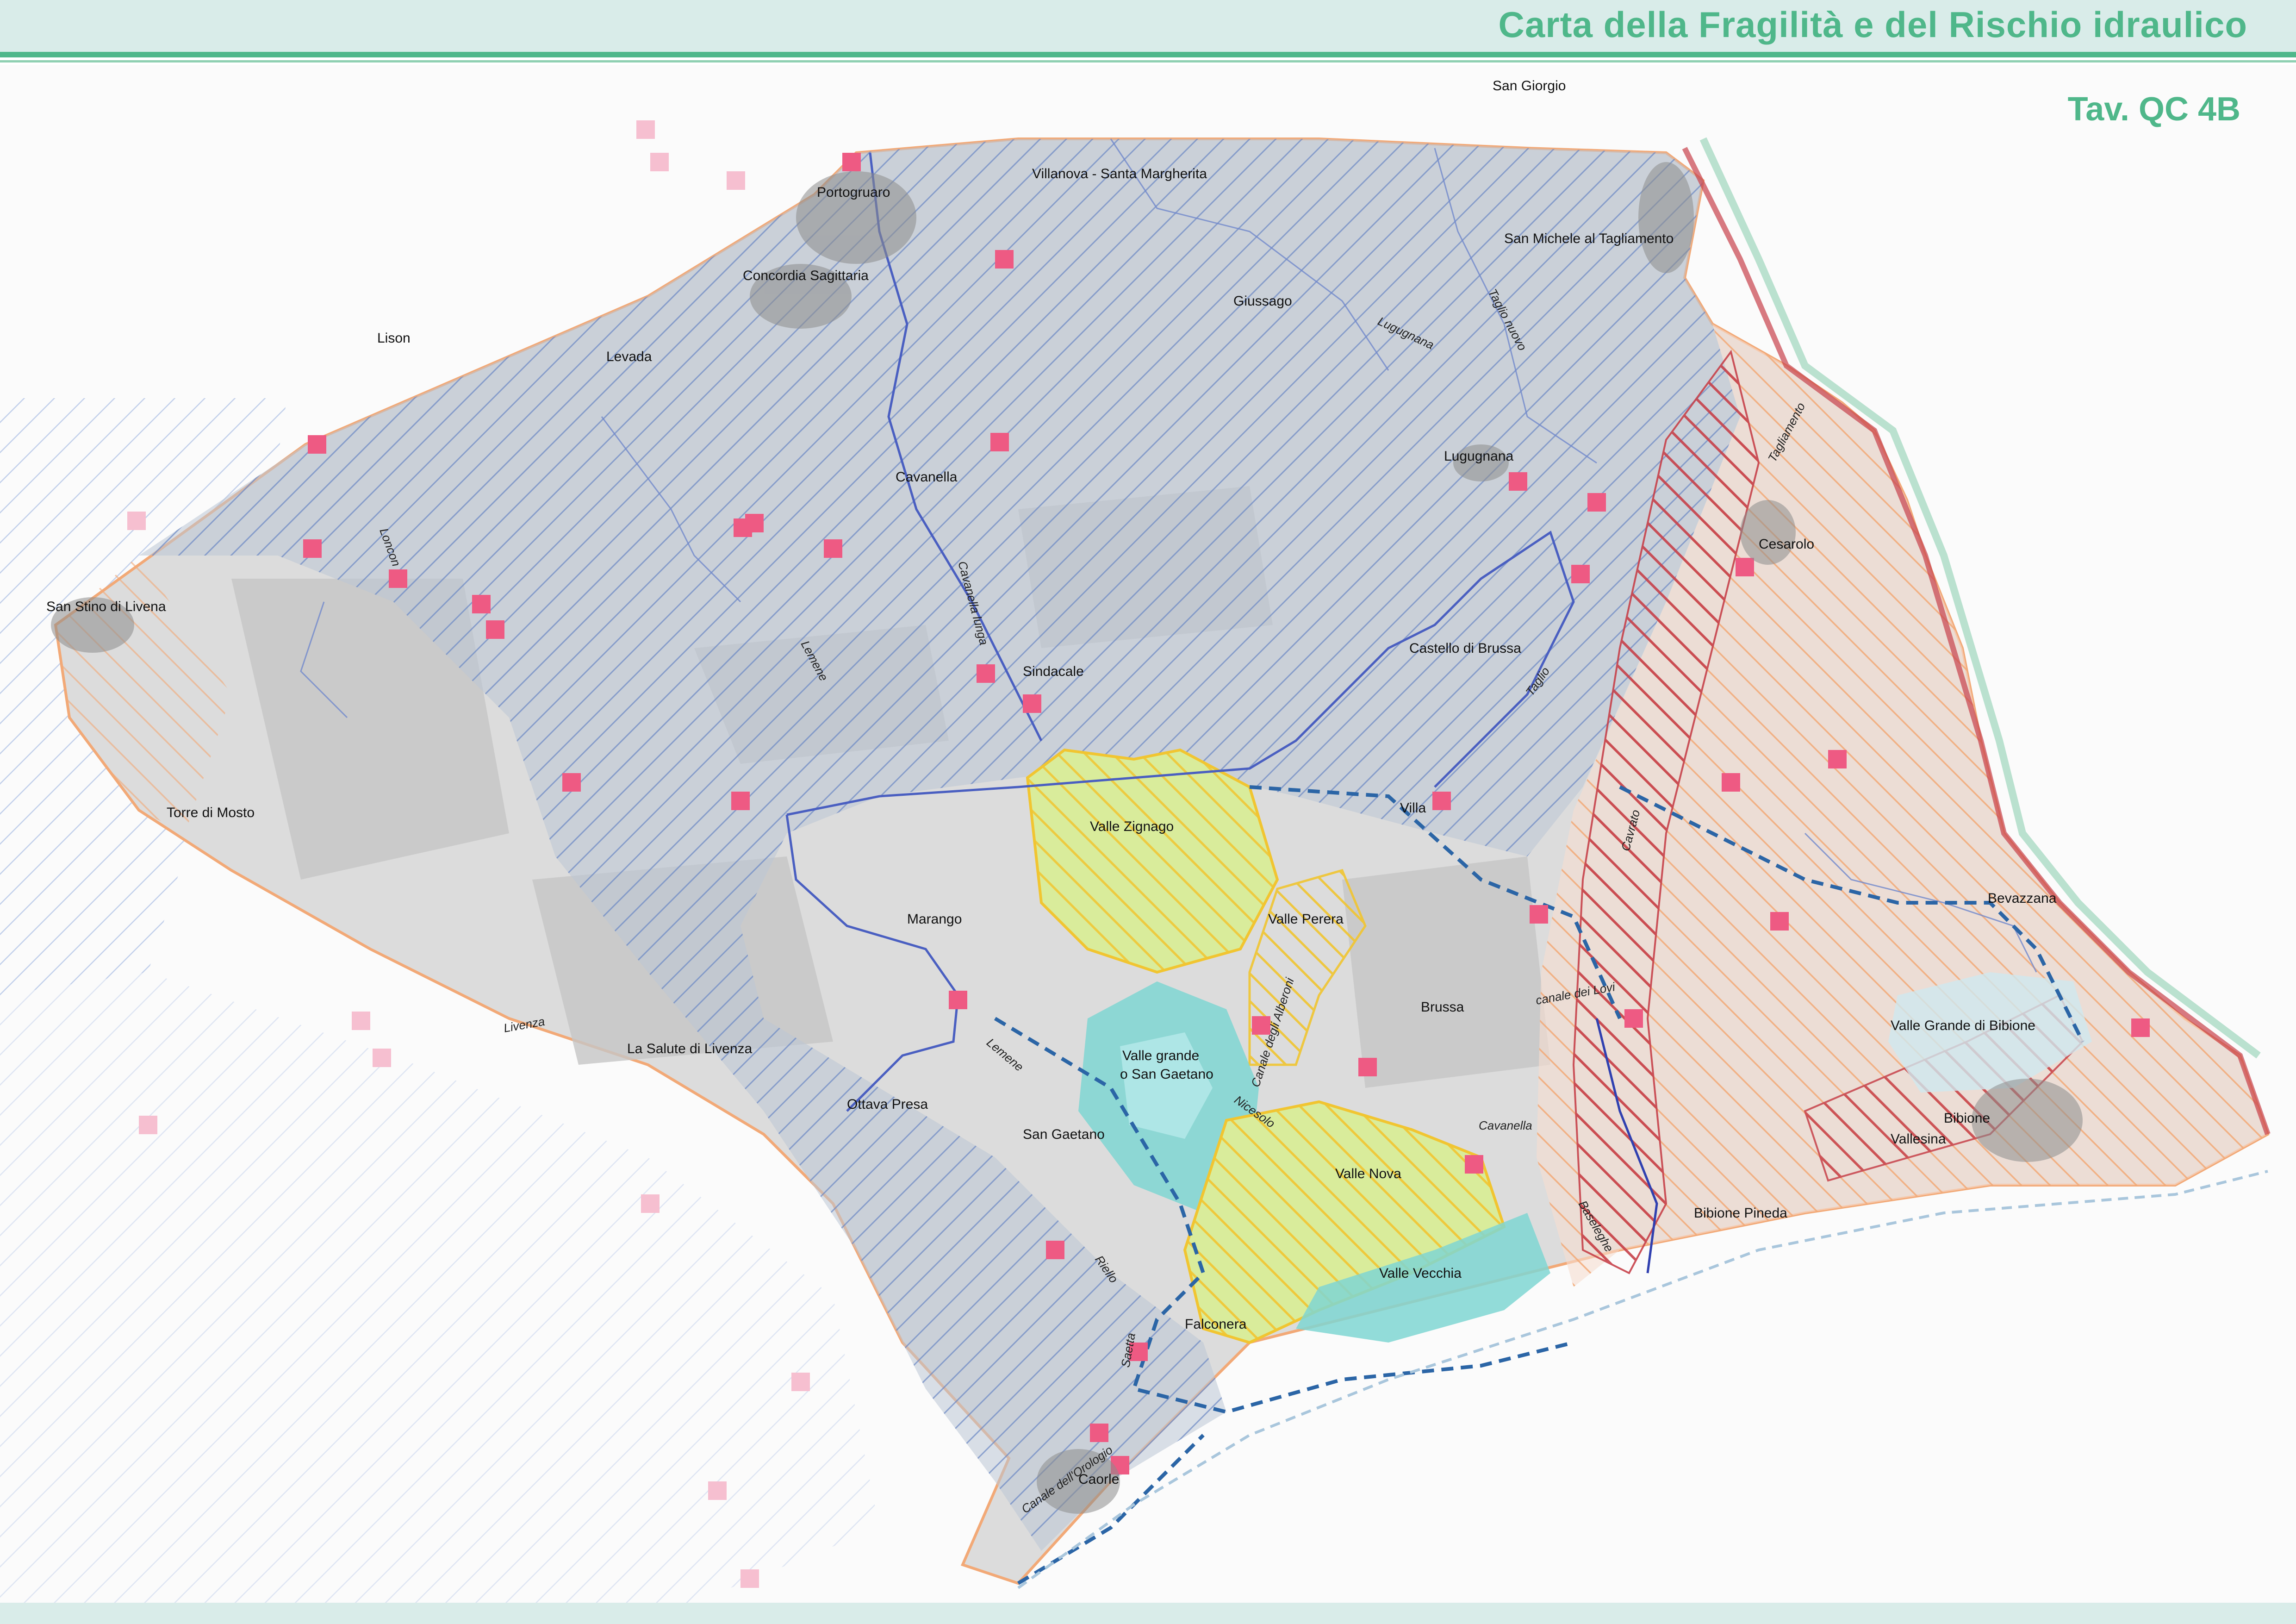 Image resolution: width=2296 pixels, height=1624 pixels. Describe the element at coordinates (690, 1048) in the screenshot. I see `label-la-salute: La Salute di Livenza` at that location.